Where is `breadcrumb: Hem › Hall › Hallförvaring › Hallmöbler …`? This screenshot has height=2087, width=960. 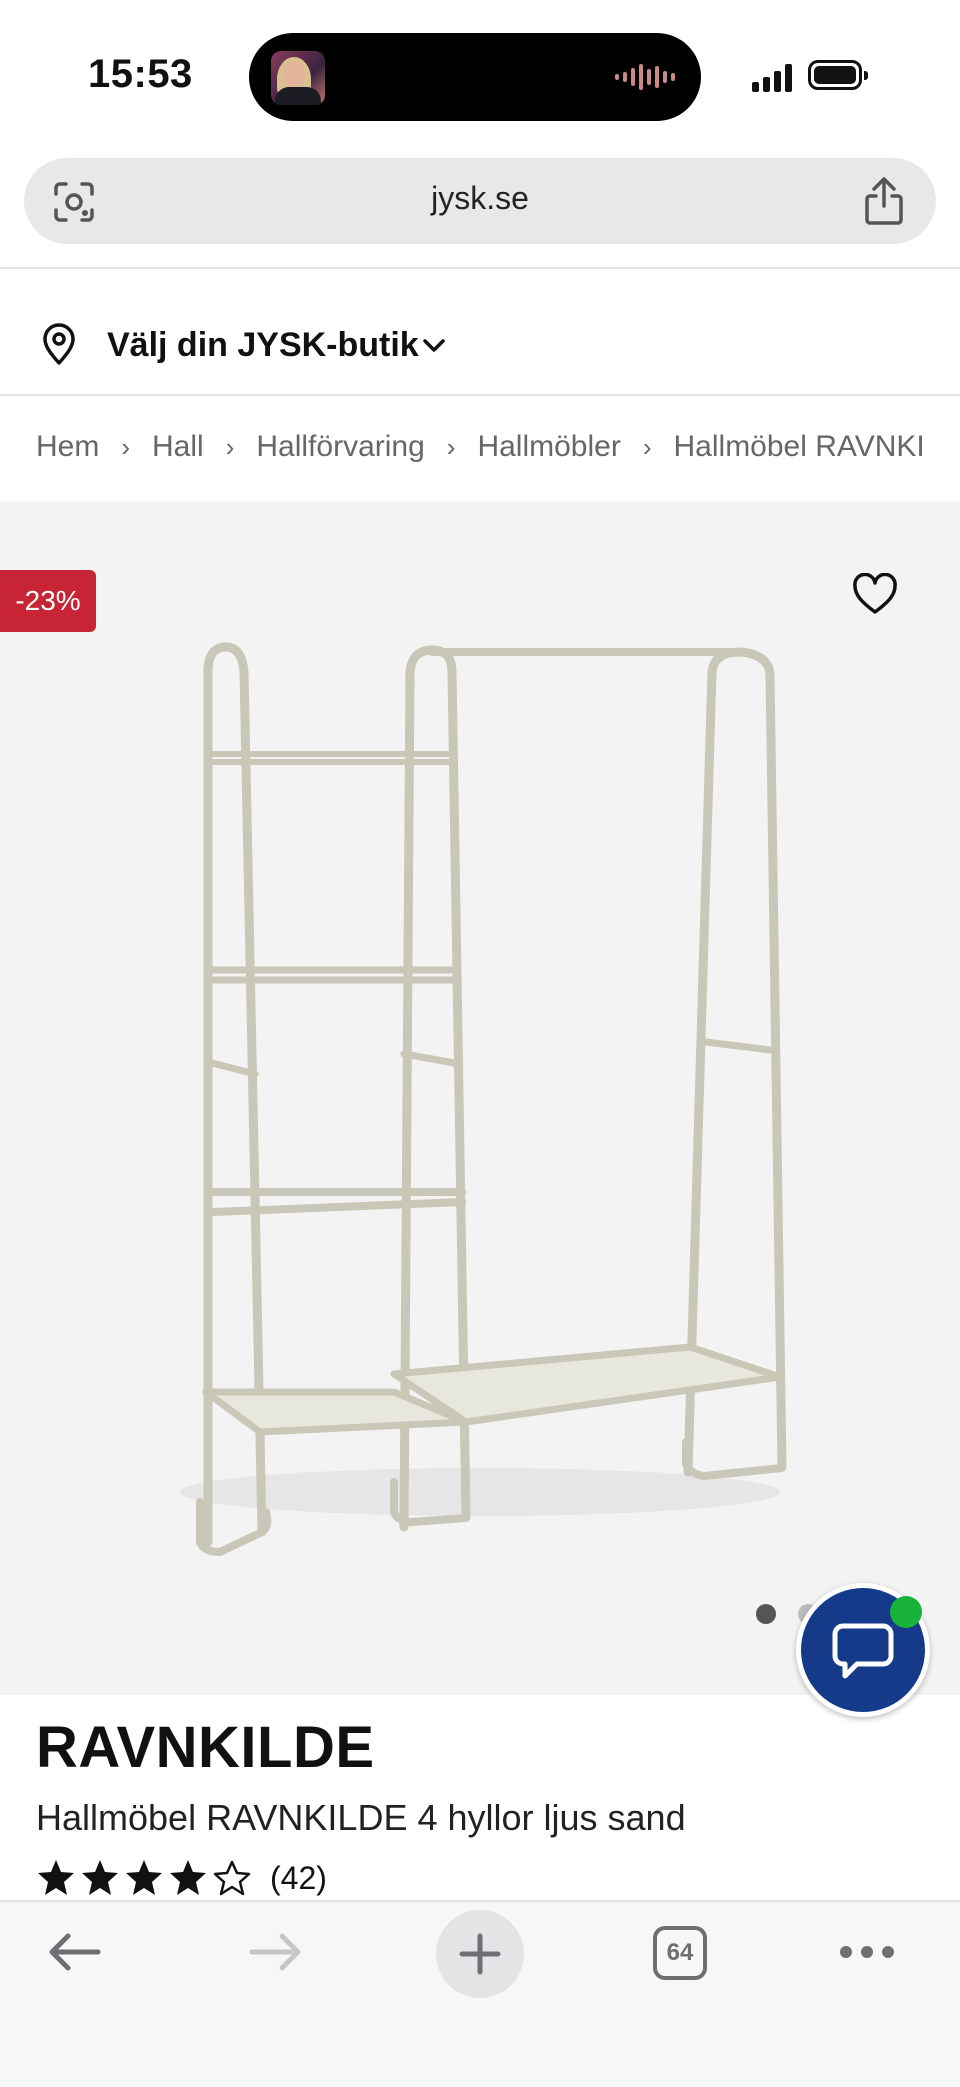 breadcrumb: Hem › Hall › Hallförvaring › Hallmöbler … is located at coordinates (480, 447).